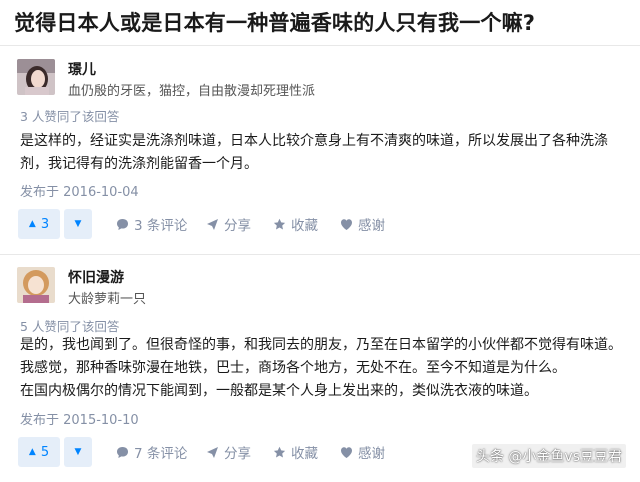  What do you see at coordinates (274, 22) in the screenshot?
I see `question-title: 觉得日本人或是日本有一种普遍香味的人只有我一个嘛?` at bounding box center [274, 22].